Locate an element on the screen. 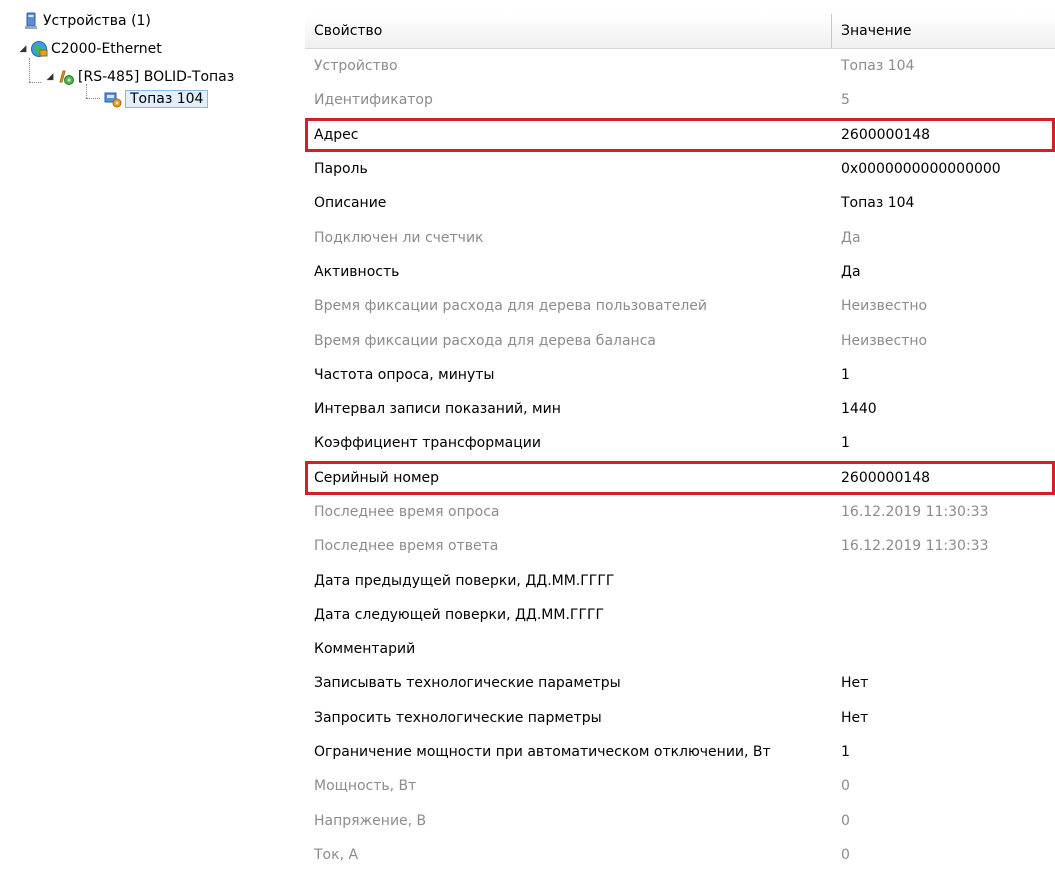  column-header-value: Значение is located at coordinates (943, 31).